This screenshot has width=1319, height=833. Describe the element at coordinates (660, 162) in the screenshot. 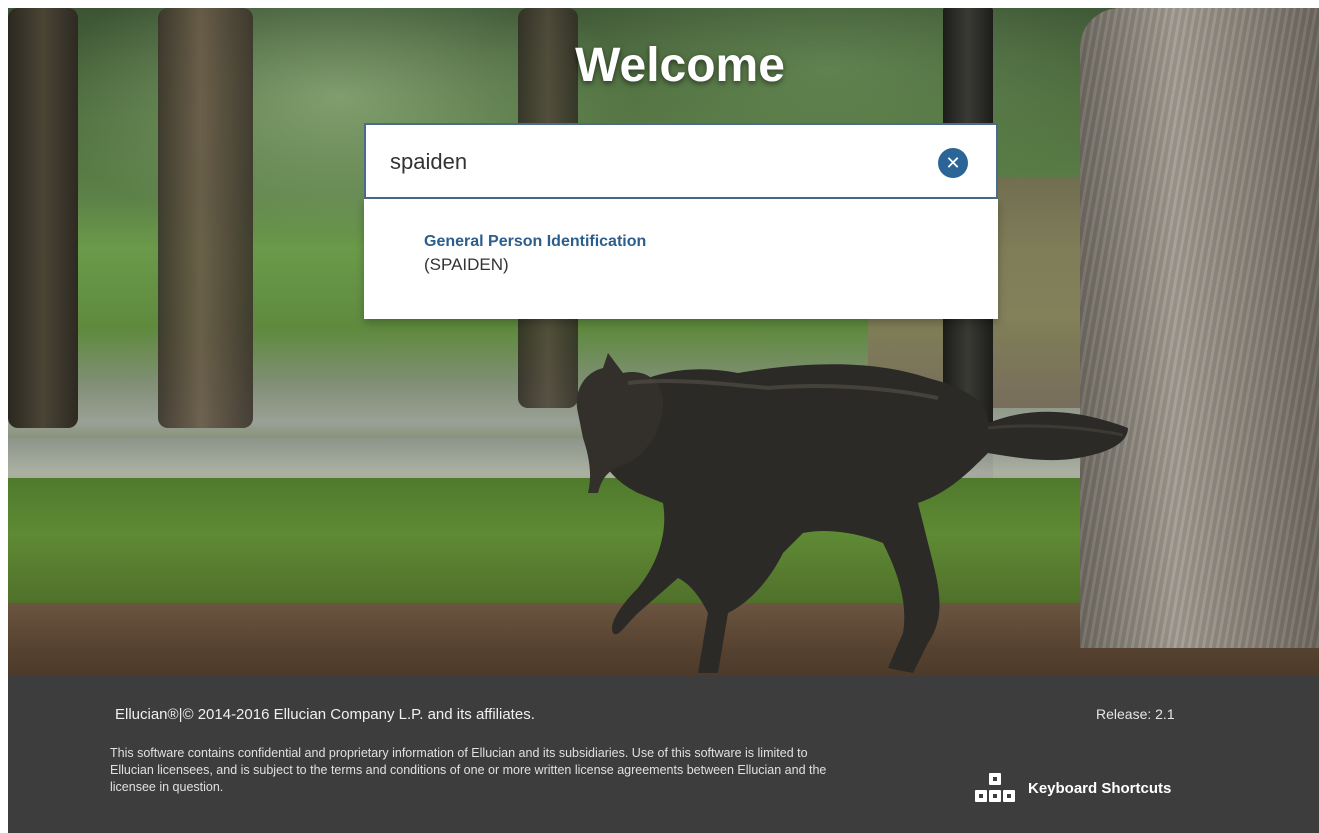

I see `search-input` at that location.